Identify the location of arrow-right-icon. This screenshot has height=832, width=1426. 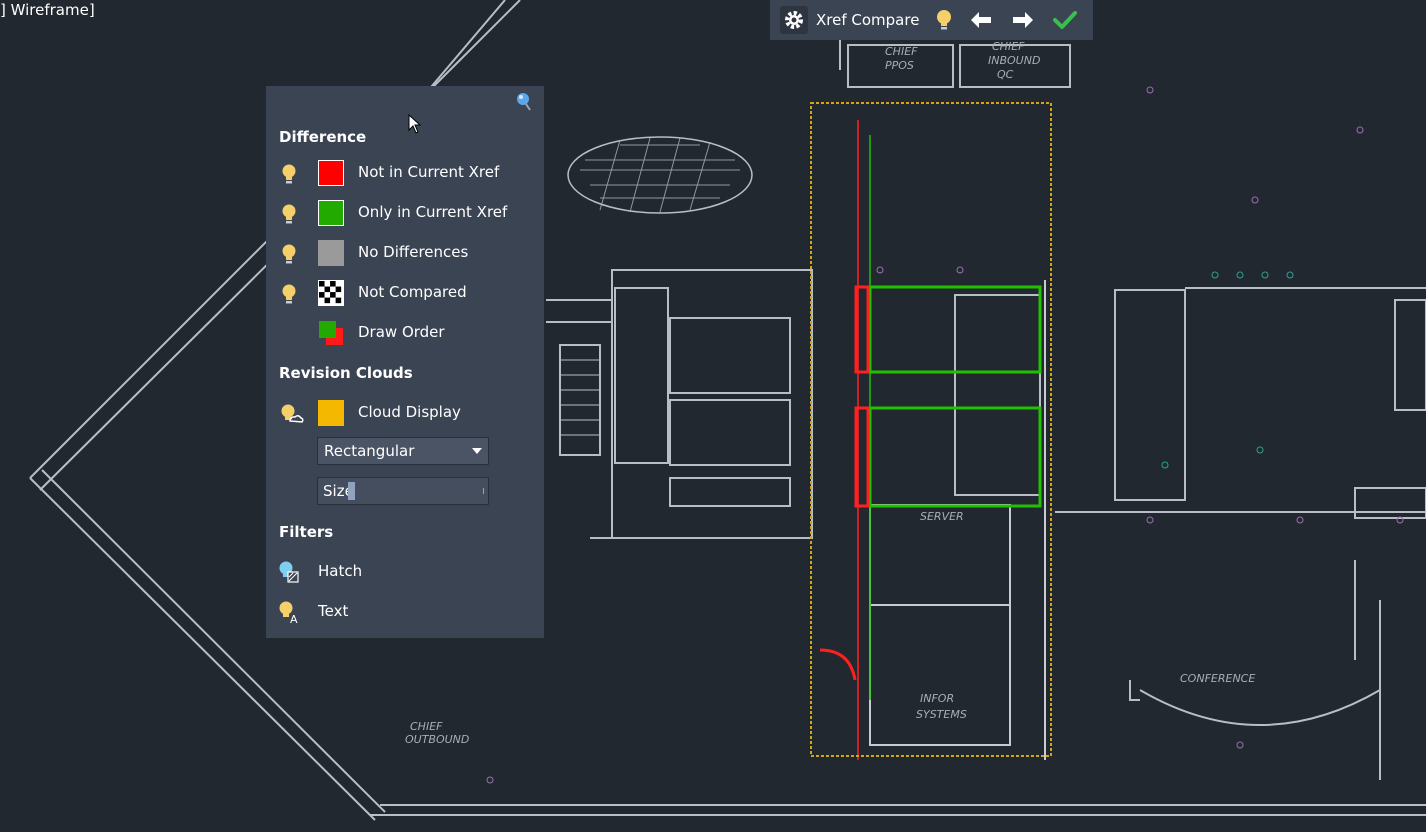
(1023, 20).